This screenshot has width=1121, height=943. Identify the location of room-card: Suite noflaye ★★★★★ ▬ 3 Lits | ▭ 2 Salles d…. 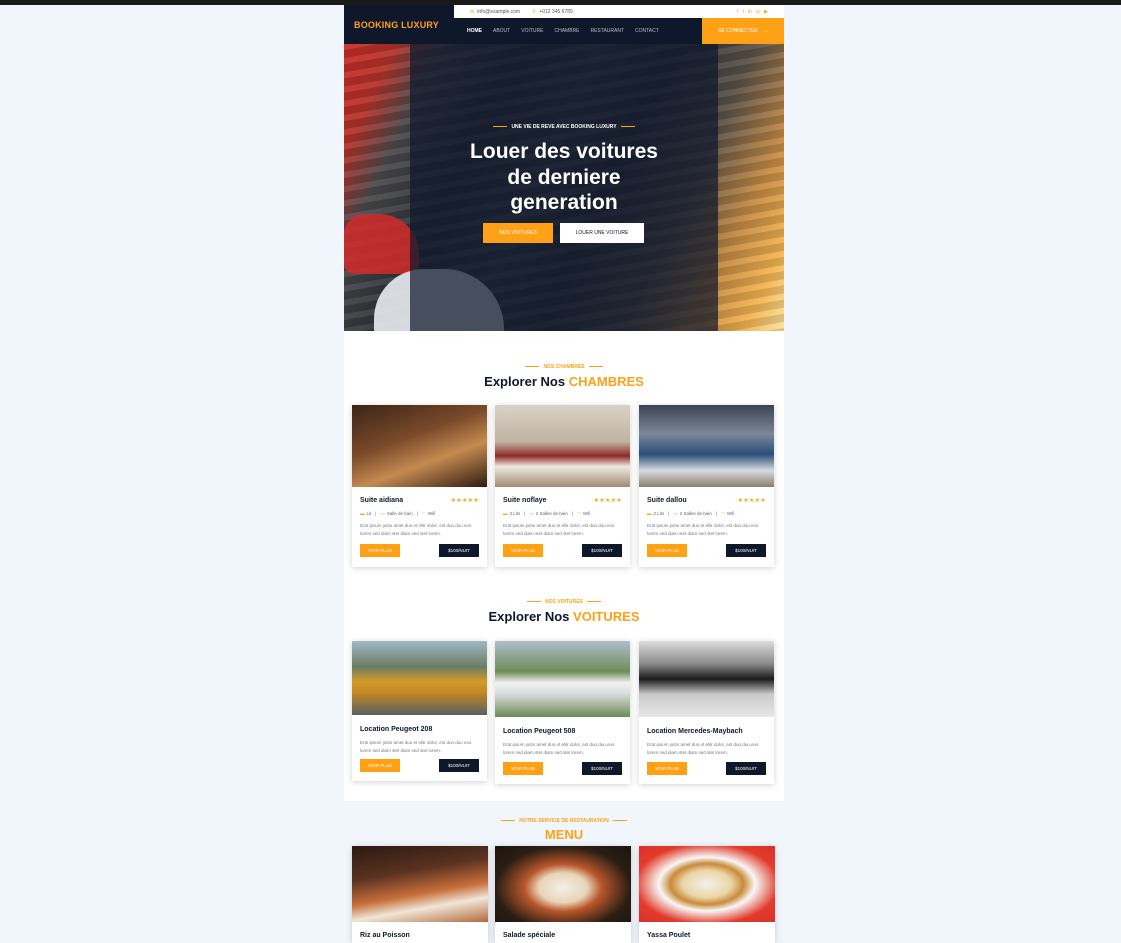
(562, 486).